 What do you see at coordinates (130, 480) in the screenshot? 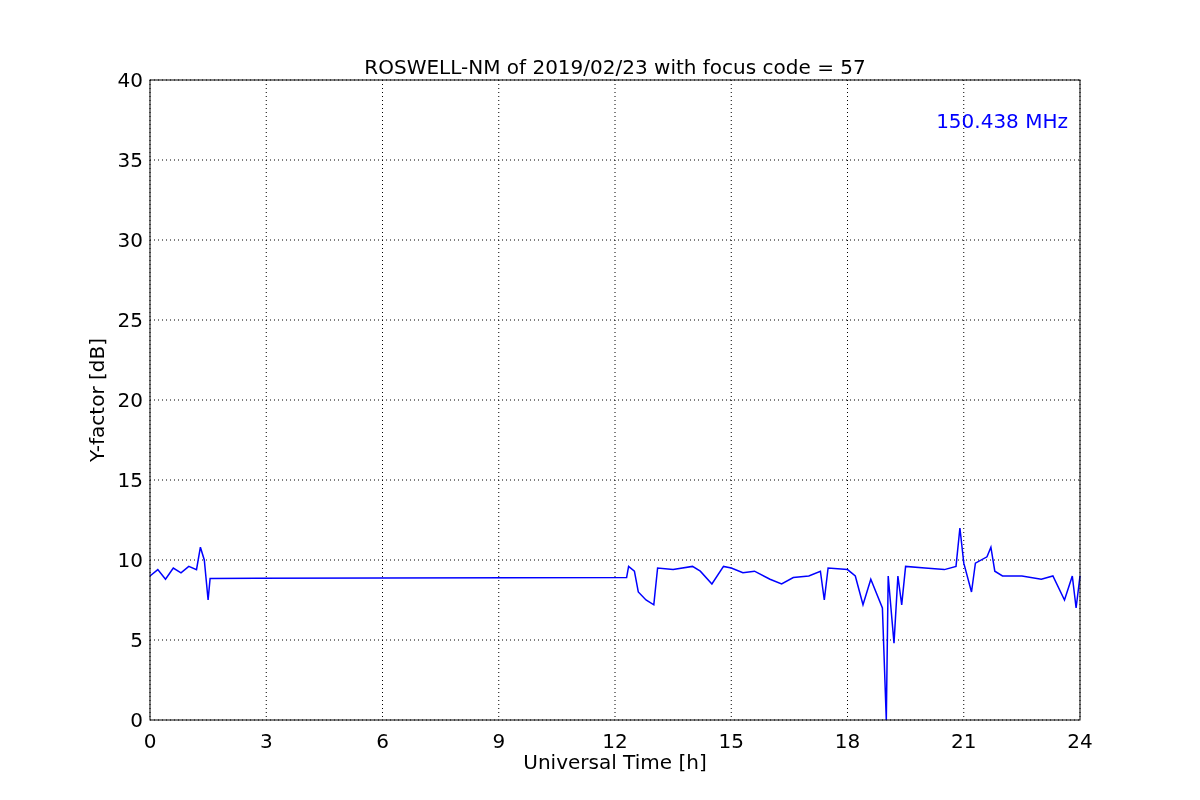
I see `y-tick-label: 15` at bounding box center [130, 480].